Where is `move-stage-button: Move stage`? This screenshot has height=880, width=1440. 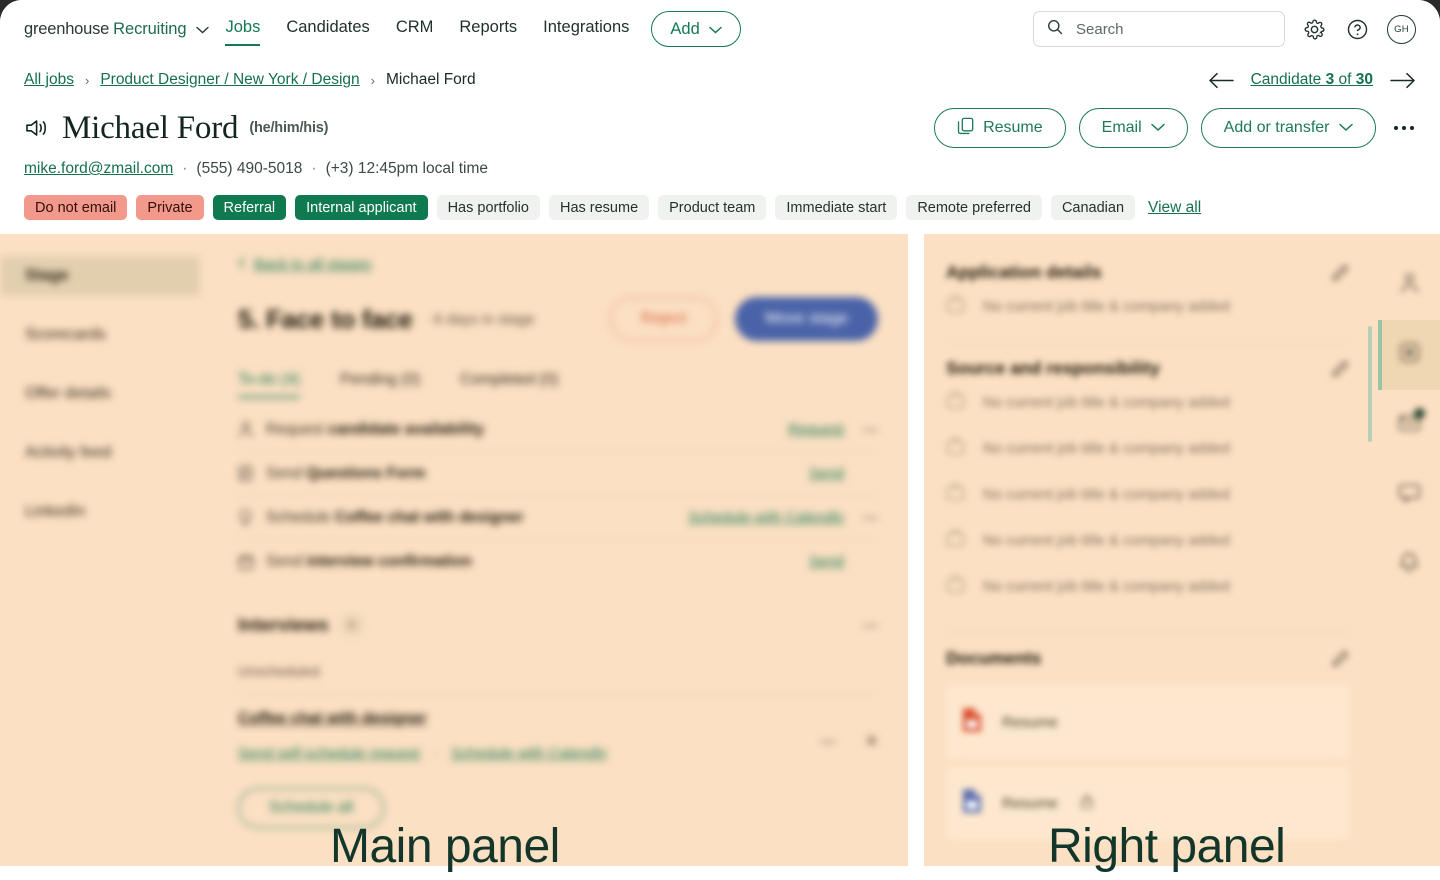
move-stage-button: Move stage is located at coordinates (806, 319).